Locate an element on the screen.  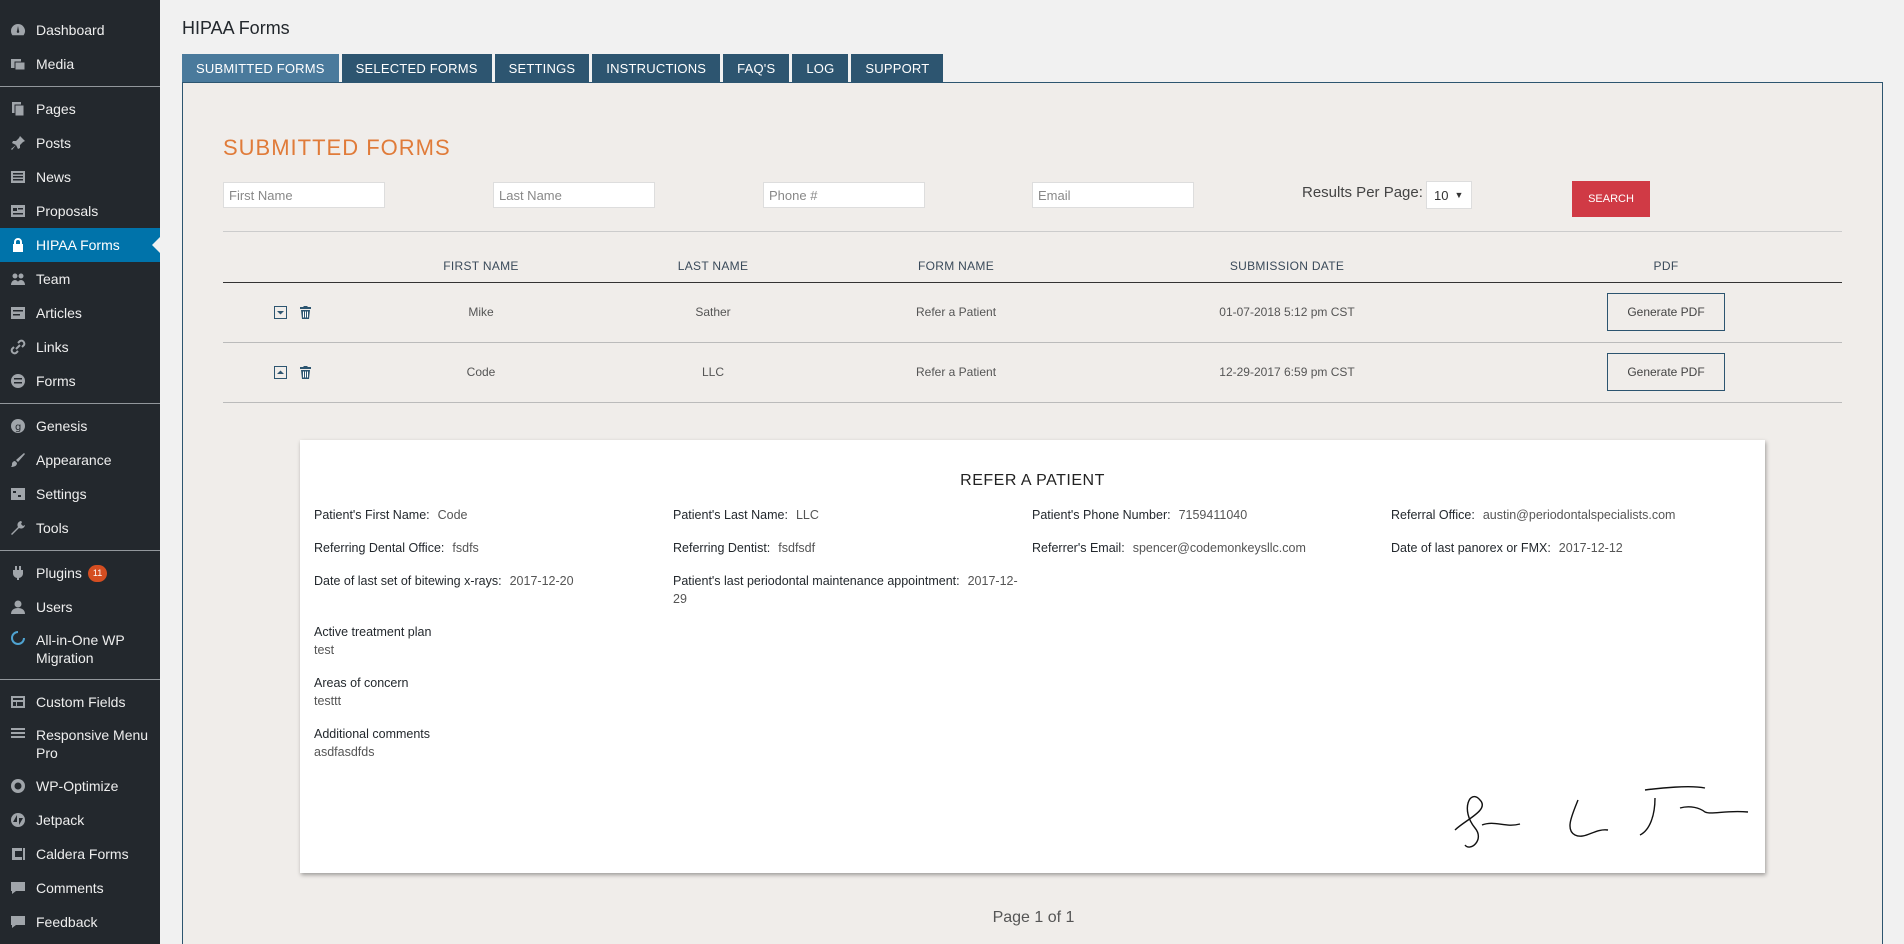
tab-faqs: FAQ'S is located at coordinates (756, 68).